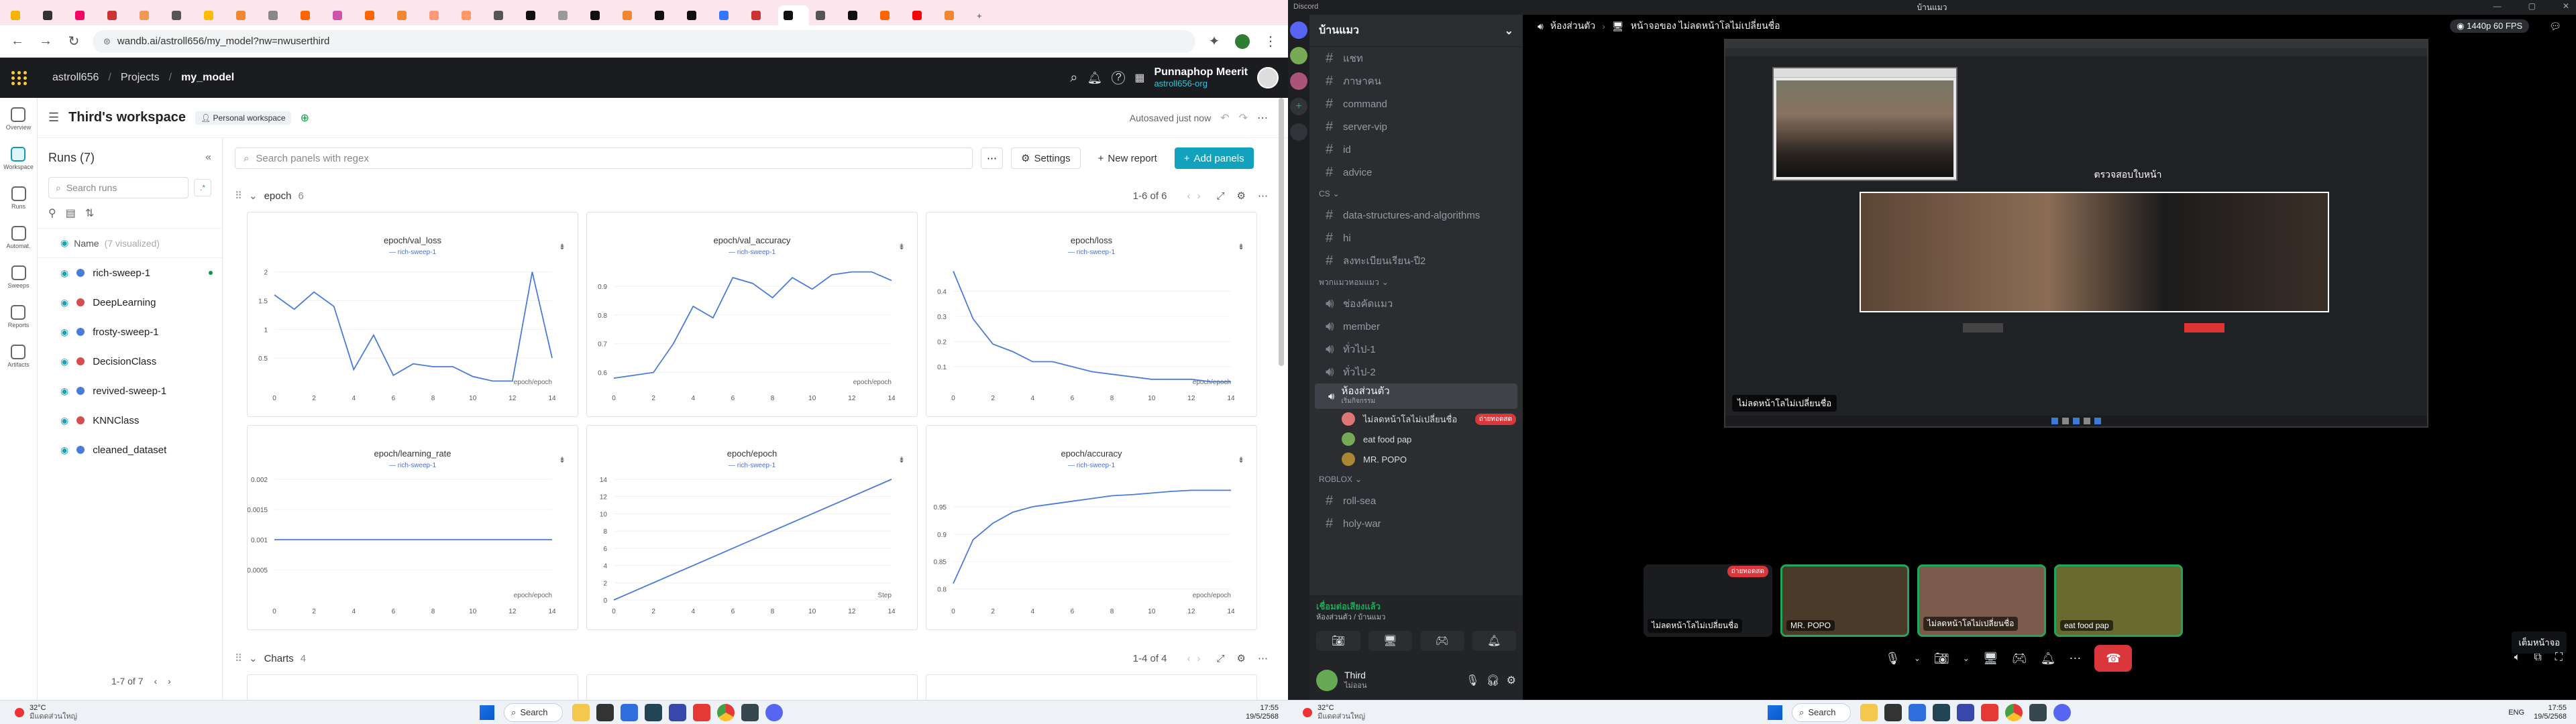  I want to click on run-name: frosty-sweep-1, so click(125, 332).